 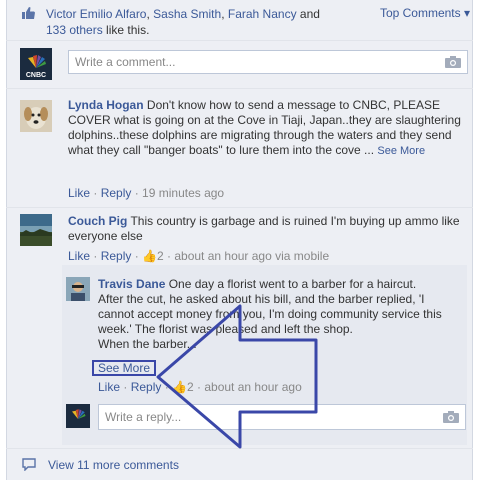 I want to click on person-photo-icon, so click(x=78, y=289).